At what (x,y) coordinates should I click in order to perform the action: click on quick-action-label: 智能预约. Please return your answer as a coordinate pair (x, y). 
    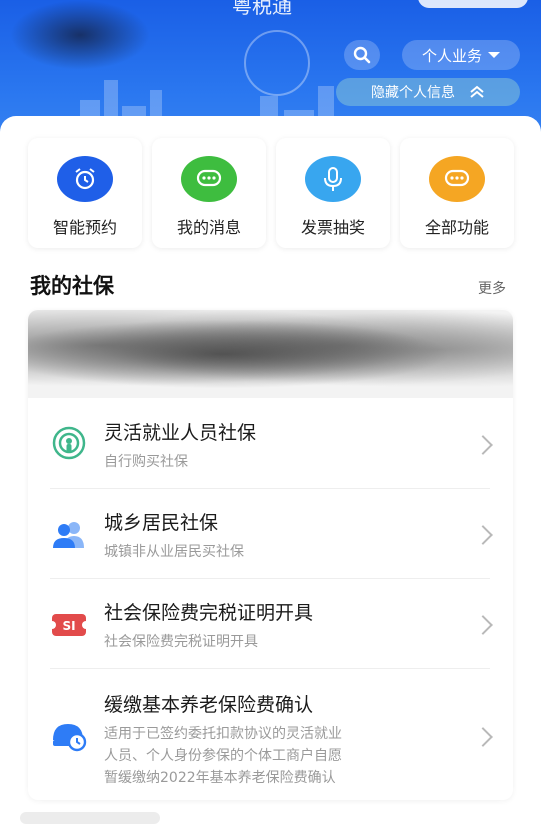
    Looking at the image, I should click on (84, 227).